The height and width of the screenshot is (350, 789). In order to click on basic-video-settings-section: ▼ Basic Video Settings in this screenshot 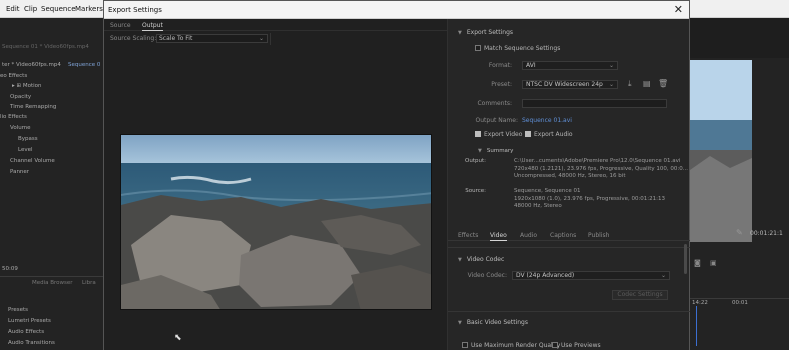, I will do `click(493, 322)`.